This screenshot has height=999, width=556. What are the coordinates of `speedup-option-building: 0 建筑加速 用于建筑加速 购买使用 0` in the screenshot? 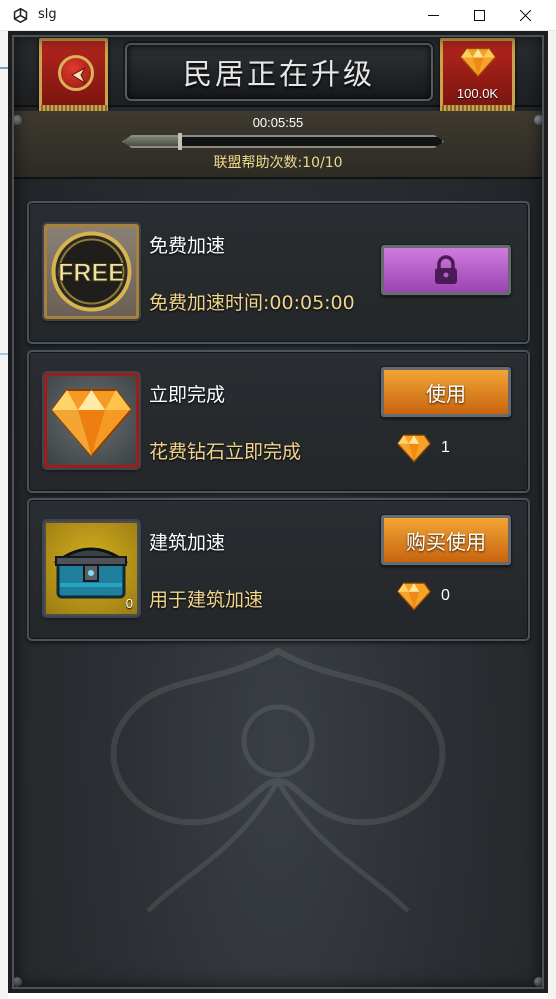 It's located at (278, 569).